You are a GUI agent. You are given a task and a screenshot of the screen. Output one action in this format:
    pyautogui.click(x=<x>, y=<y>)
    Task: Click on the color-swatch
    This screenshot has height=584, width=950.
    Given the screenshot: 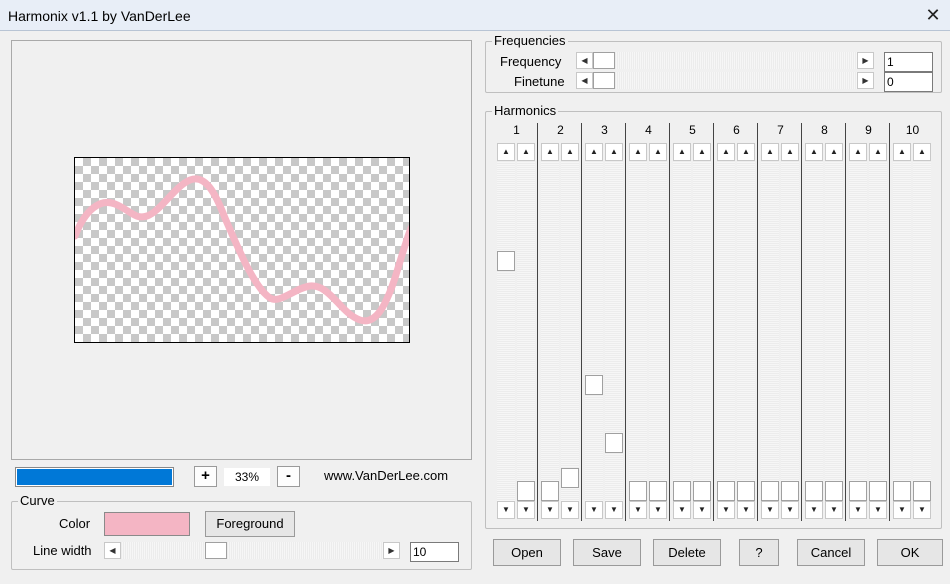 What is the action you would take?
    pyautogui.click(x=147, y=524)
    